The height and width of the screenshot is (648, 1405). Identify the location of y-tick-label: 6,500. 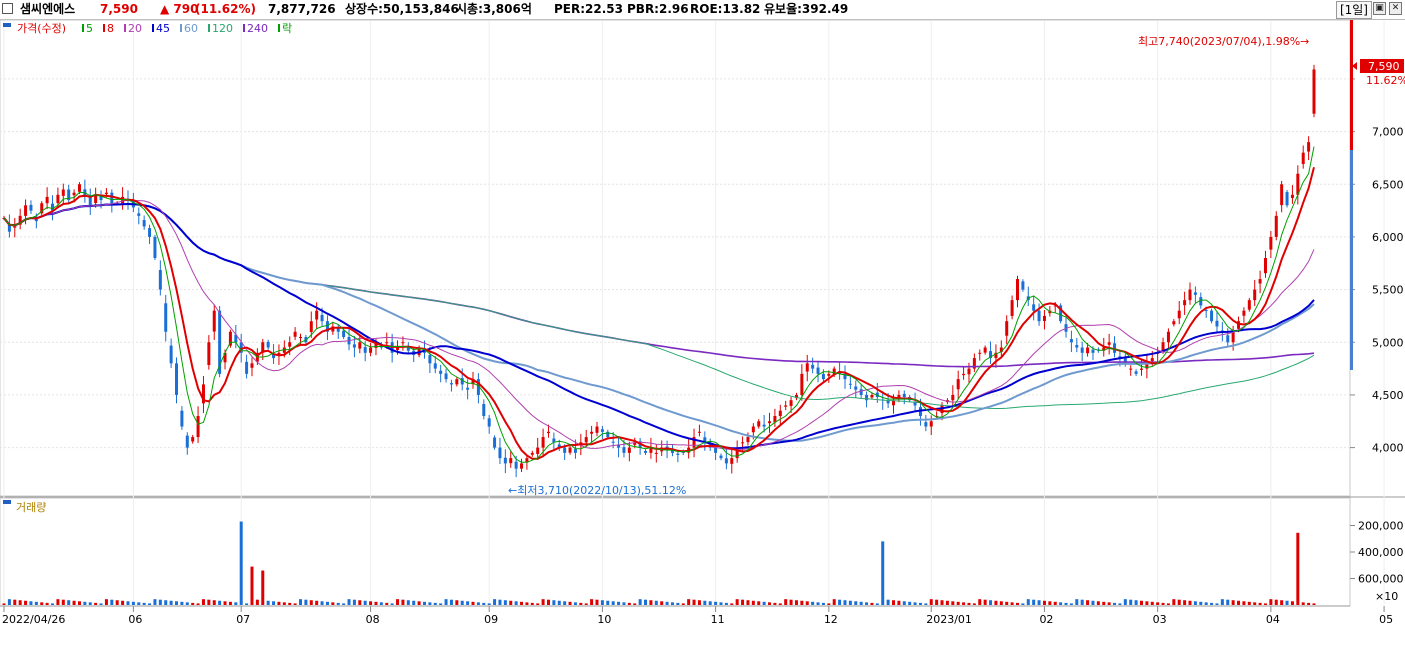
(1388, 184).